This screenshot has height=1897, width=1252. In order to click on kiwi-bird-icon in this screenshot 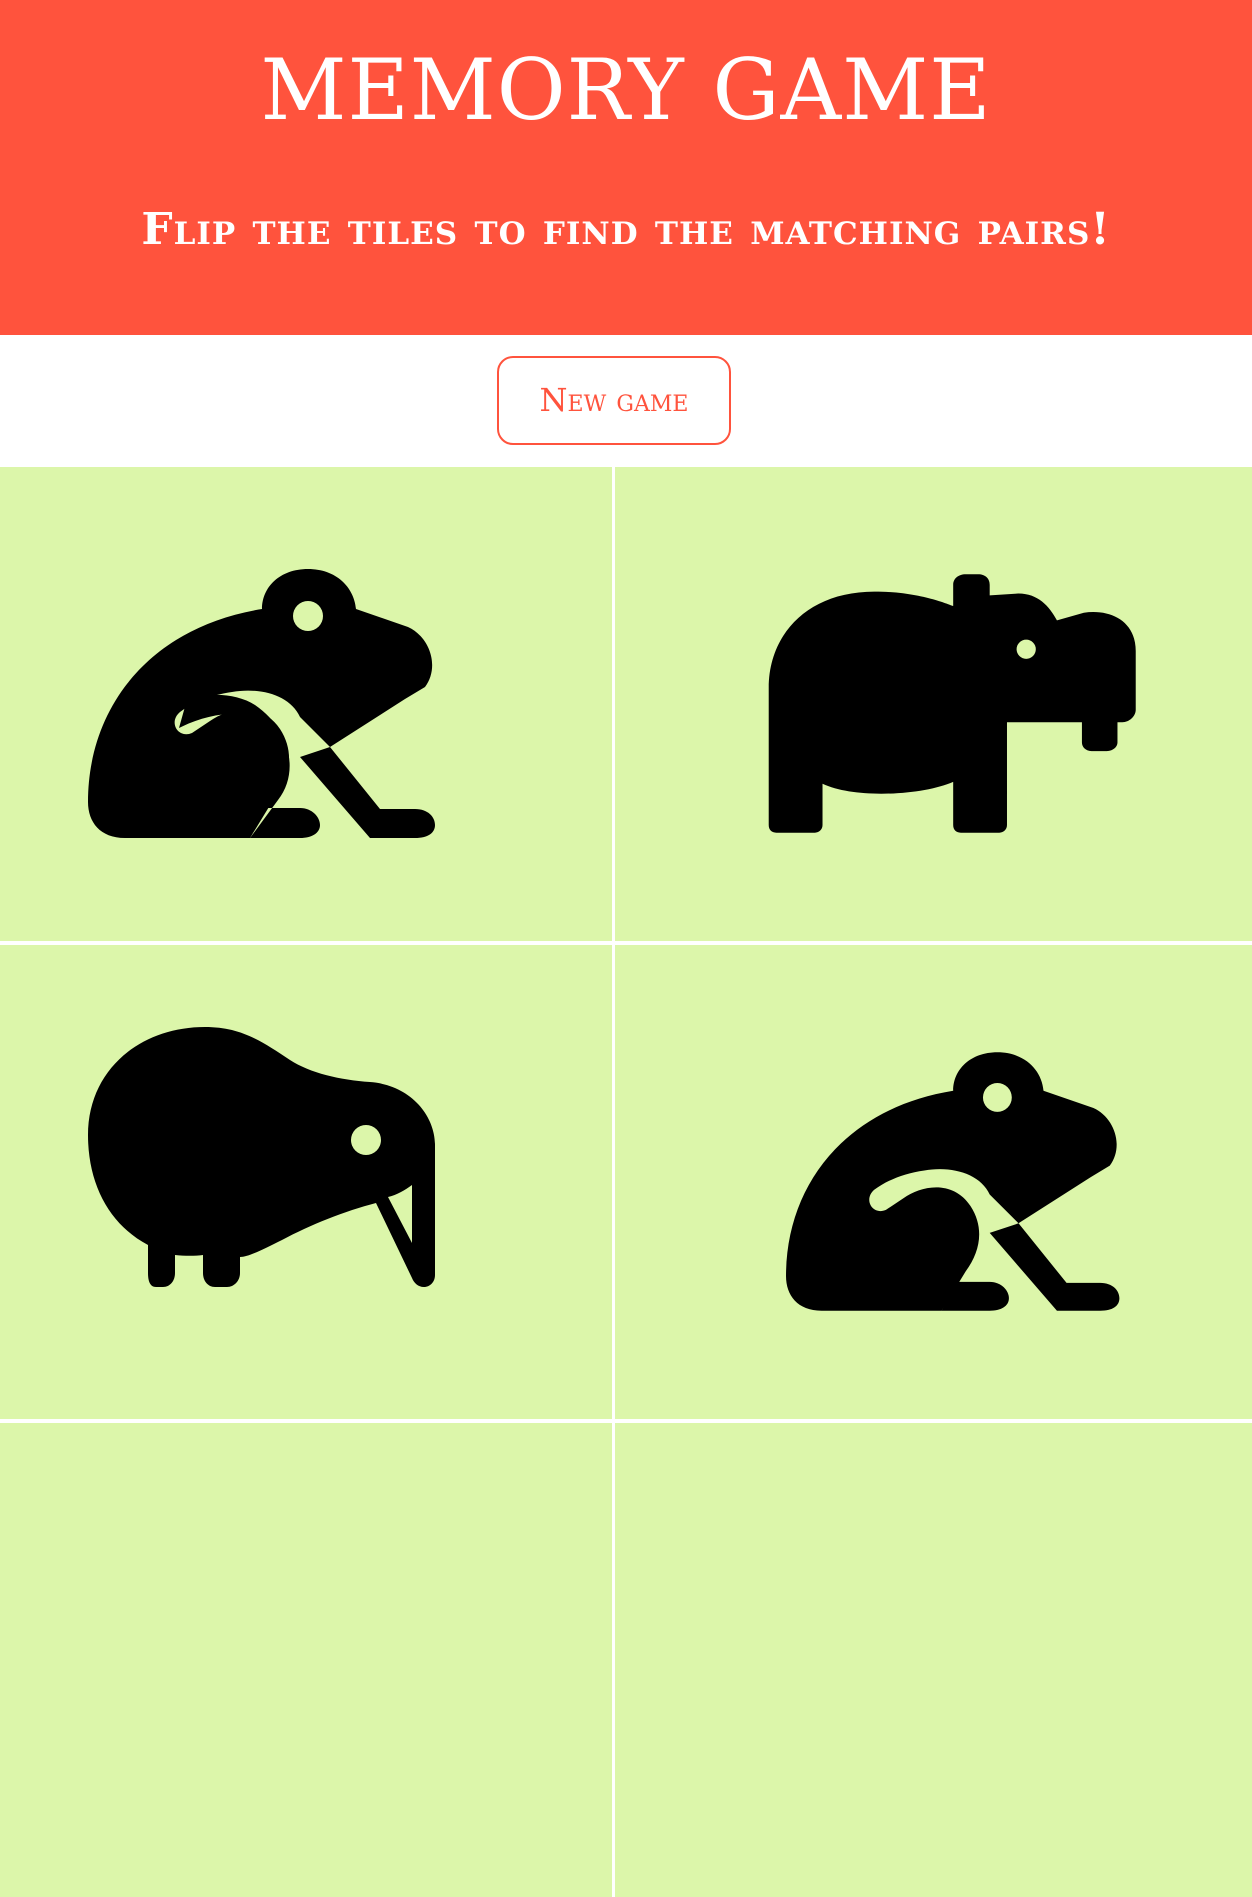, I will do `click(261, 1157)`.